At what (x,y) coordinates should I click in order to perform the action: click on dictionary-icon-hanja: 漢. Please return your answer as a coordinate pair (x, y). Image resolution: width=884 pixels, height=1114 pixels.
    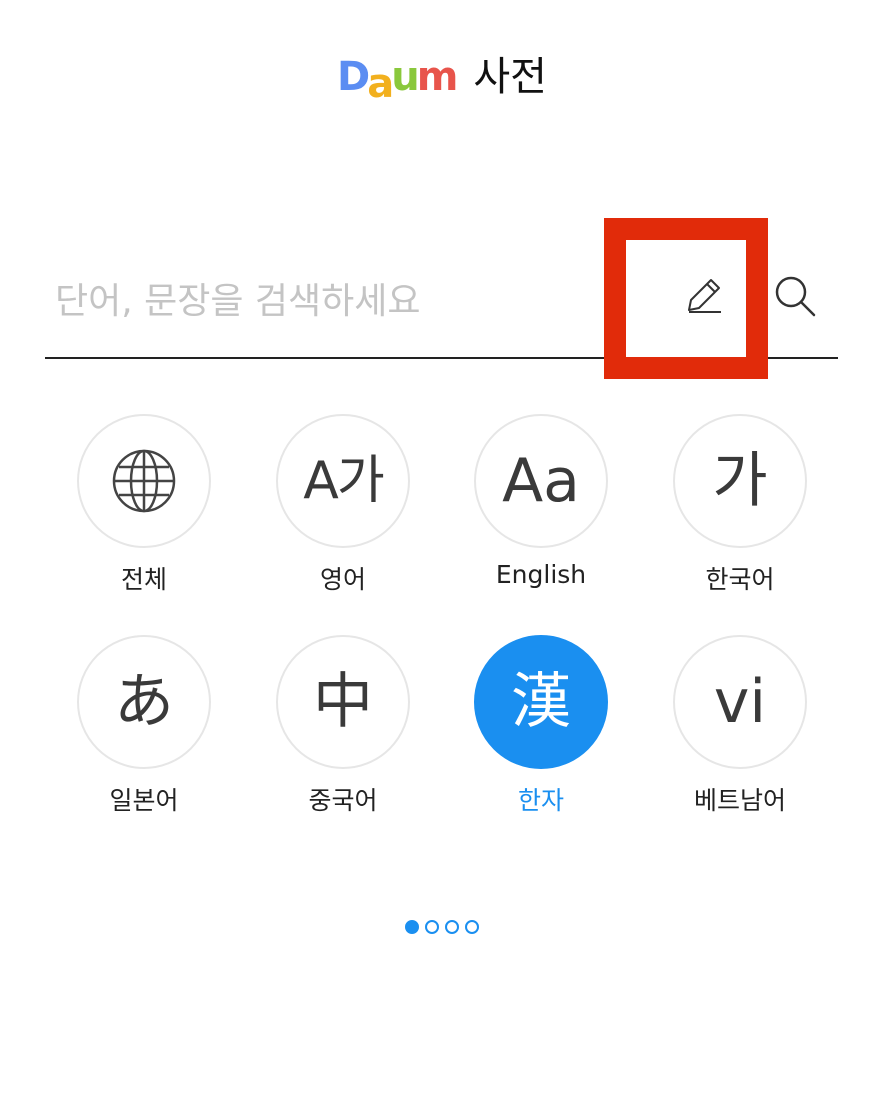
    Looking at the image, I should click on (541, 702).